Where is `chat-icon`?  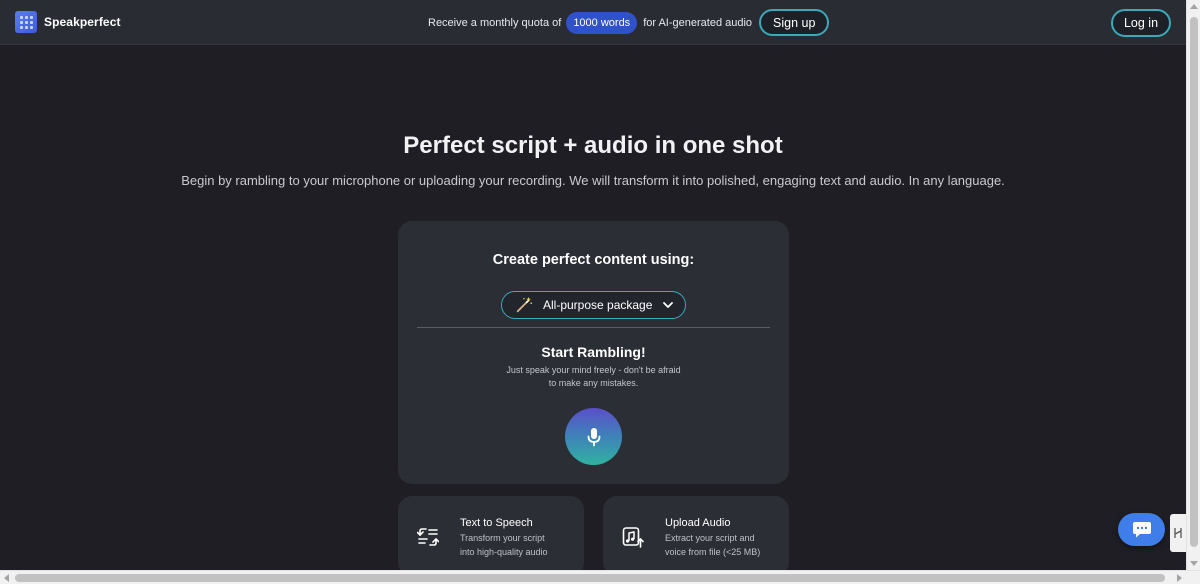 chat-icon is located at coordinates (1141, 529).